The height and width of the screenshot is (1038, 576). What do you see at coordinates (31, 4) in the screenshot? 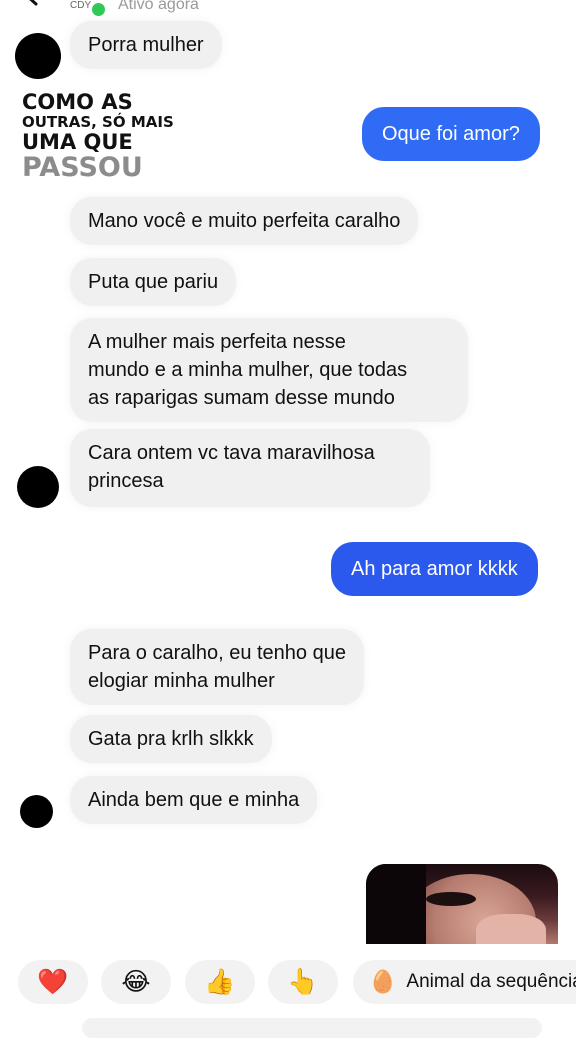
I see `back-arrow-icon` at bounding box center [31, 4].